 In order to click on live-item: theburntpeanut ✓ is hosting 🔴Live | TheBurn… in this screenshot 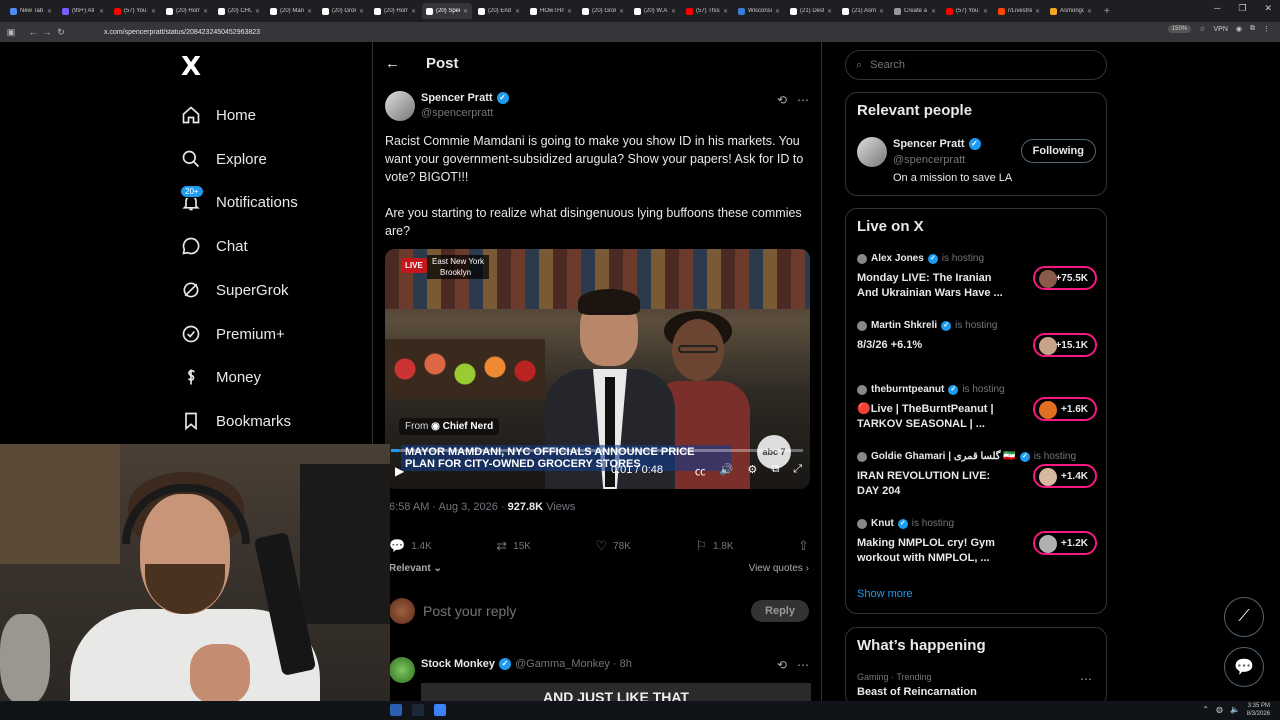, I will do `click(977, 414)`.